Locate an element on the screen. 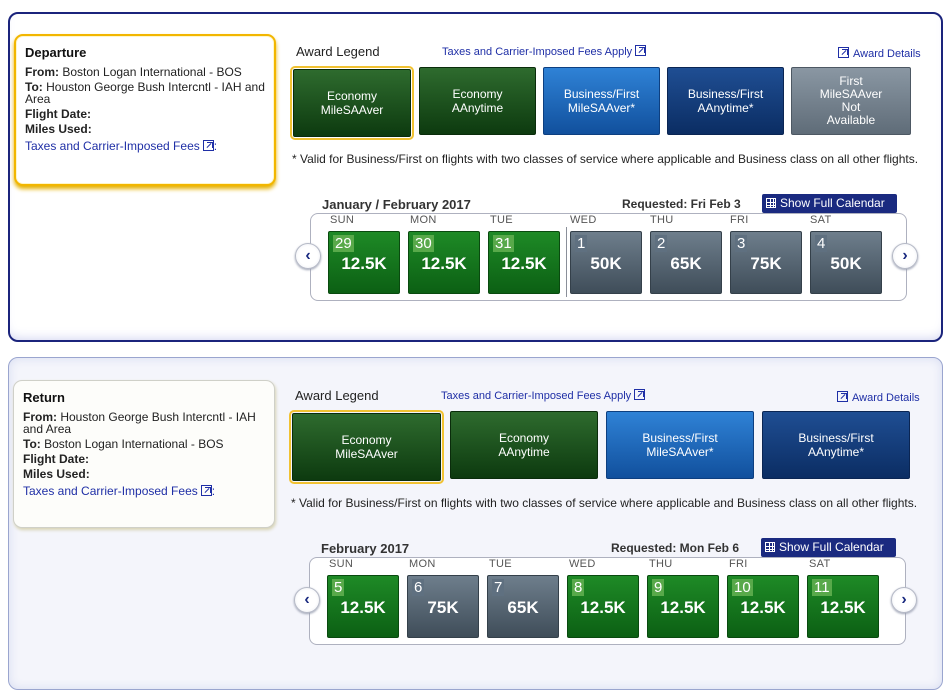  month-divider is located at coordinates (566, 262).